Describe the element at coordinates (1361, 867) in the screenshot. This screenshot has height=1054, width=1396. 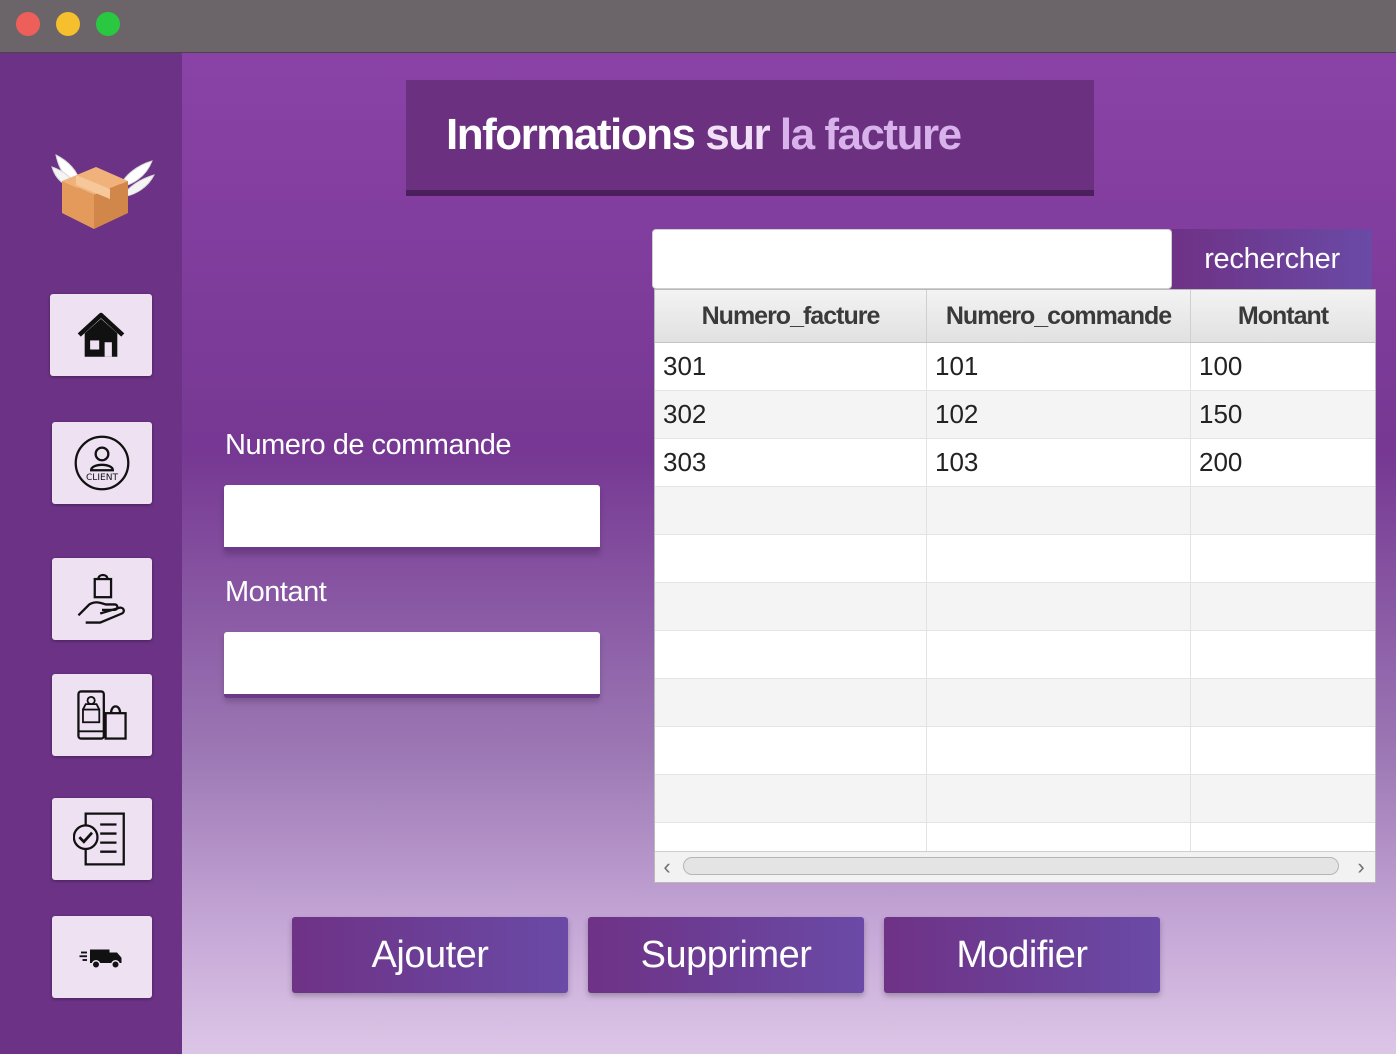
I see `scroll-right-icon: ›` at that location.